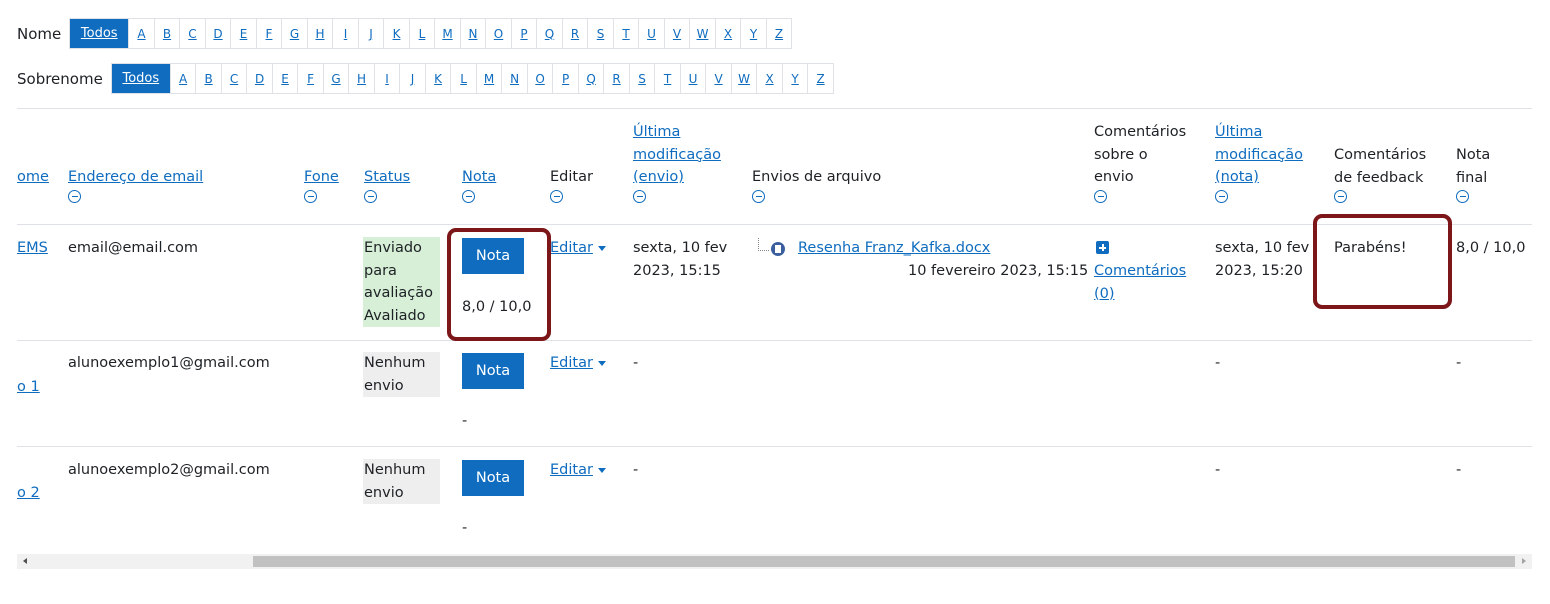 The width and height of the screenshot is (1550, 604). What do you see at coordinates (488, 78) in the screenshot?
I see `last-name-letter-m: M` at bounding box center [488, 78].